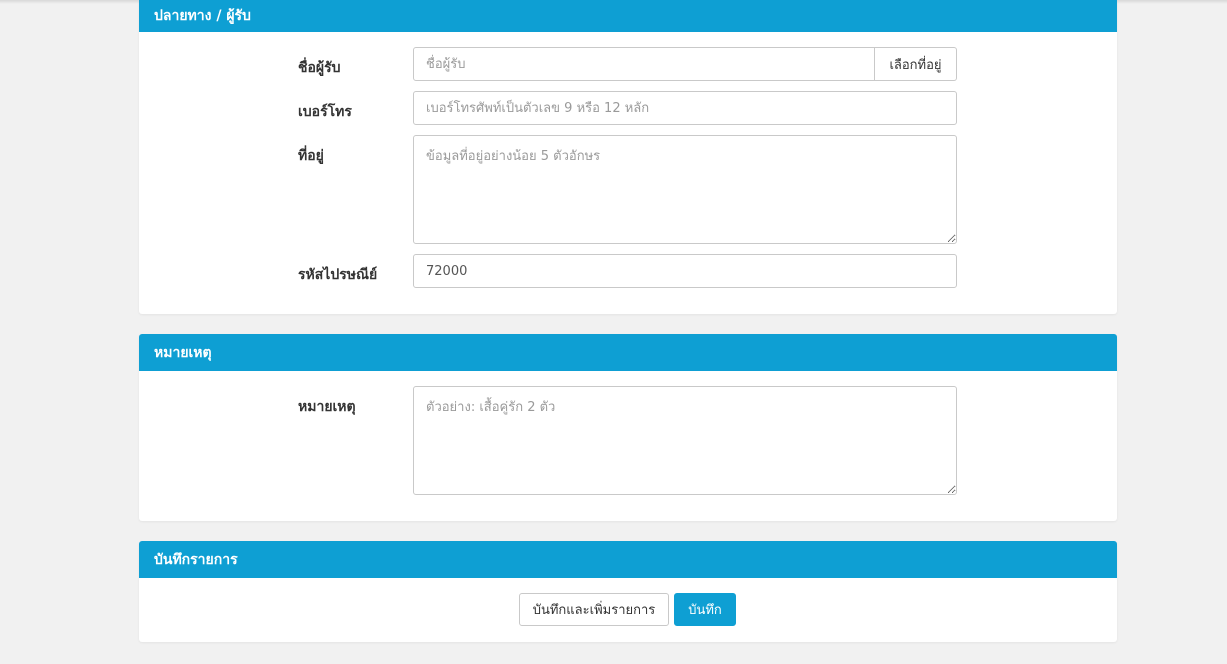  What do you see at coordinates (628, 591) in the screenshot?
I see `save-panel: บันทึกรายการ บันทึกและเพิ่มรายการ บันทึก` at bounding box center [628, 591].